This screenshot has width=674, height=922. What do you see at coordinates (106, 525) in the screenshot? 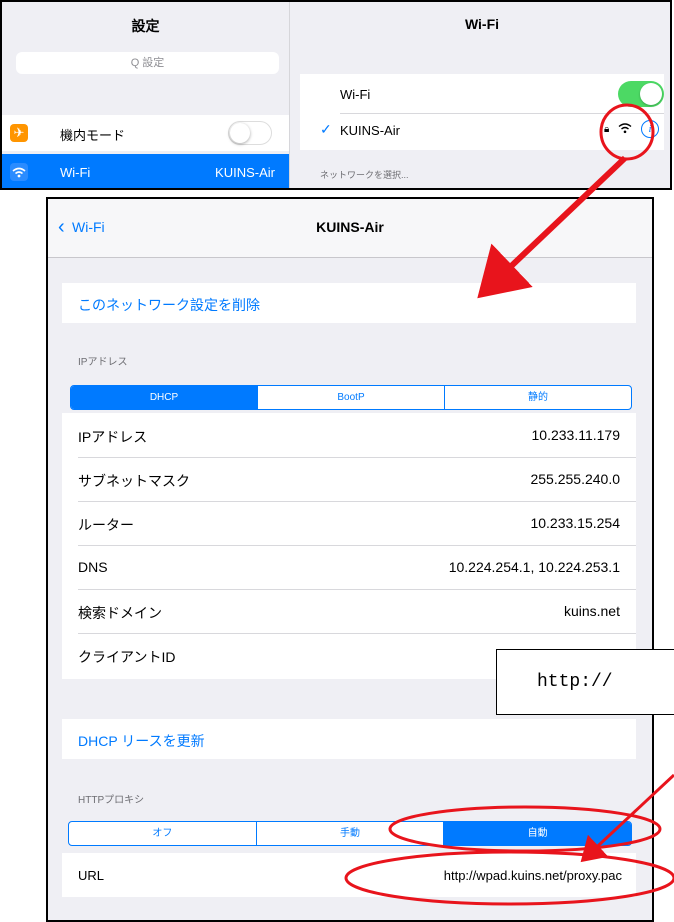
I see `row-key: ルーター` at bounding box center [106, 525].